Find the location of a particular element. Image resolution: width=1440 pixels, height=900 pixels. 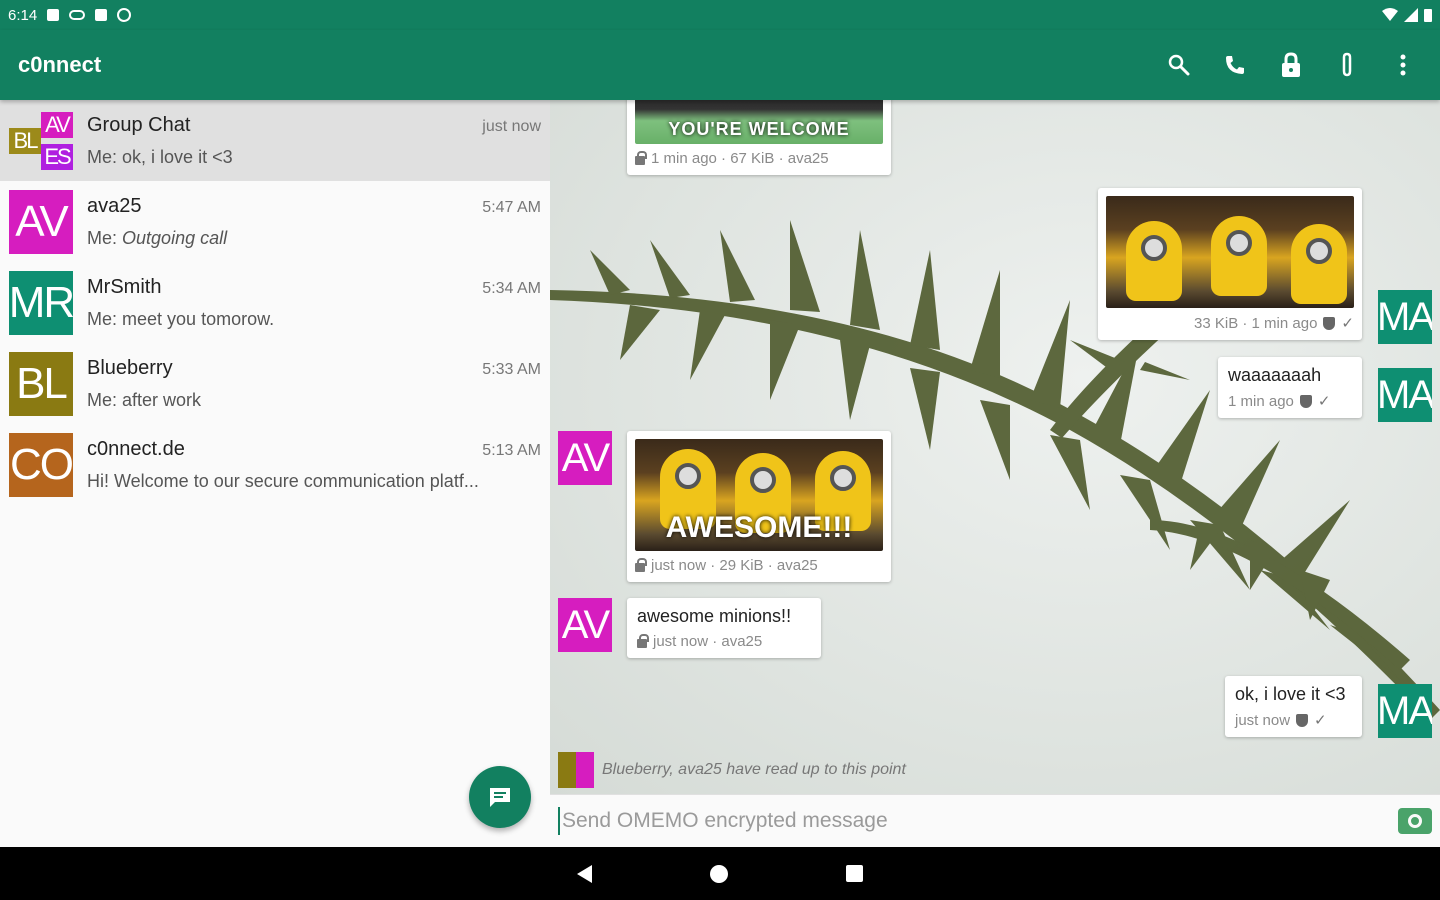

status-bar: 6:14 is located at coordinates (720, 15).